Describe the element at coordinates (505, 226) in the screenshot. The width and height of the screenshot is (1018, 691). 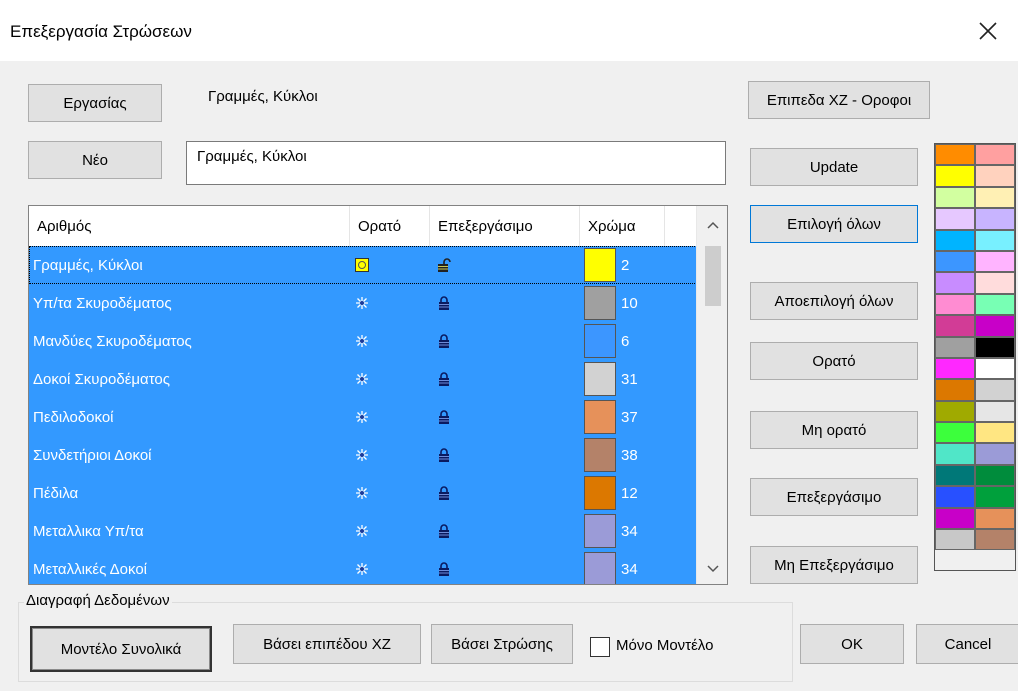
I see `header-editable: Επεξεργάσιμο` at that location.